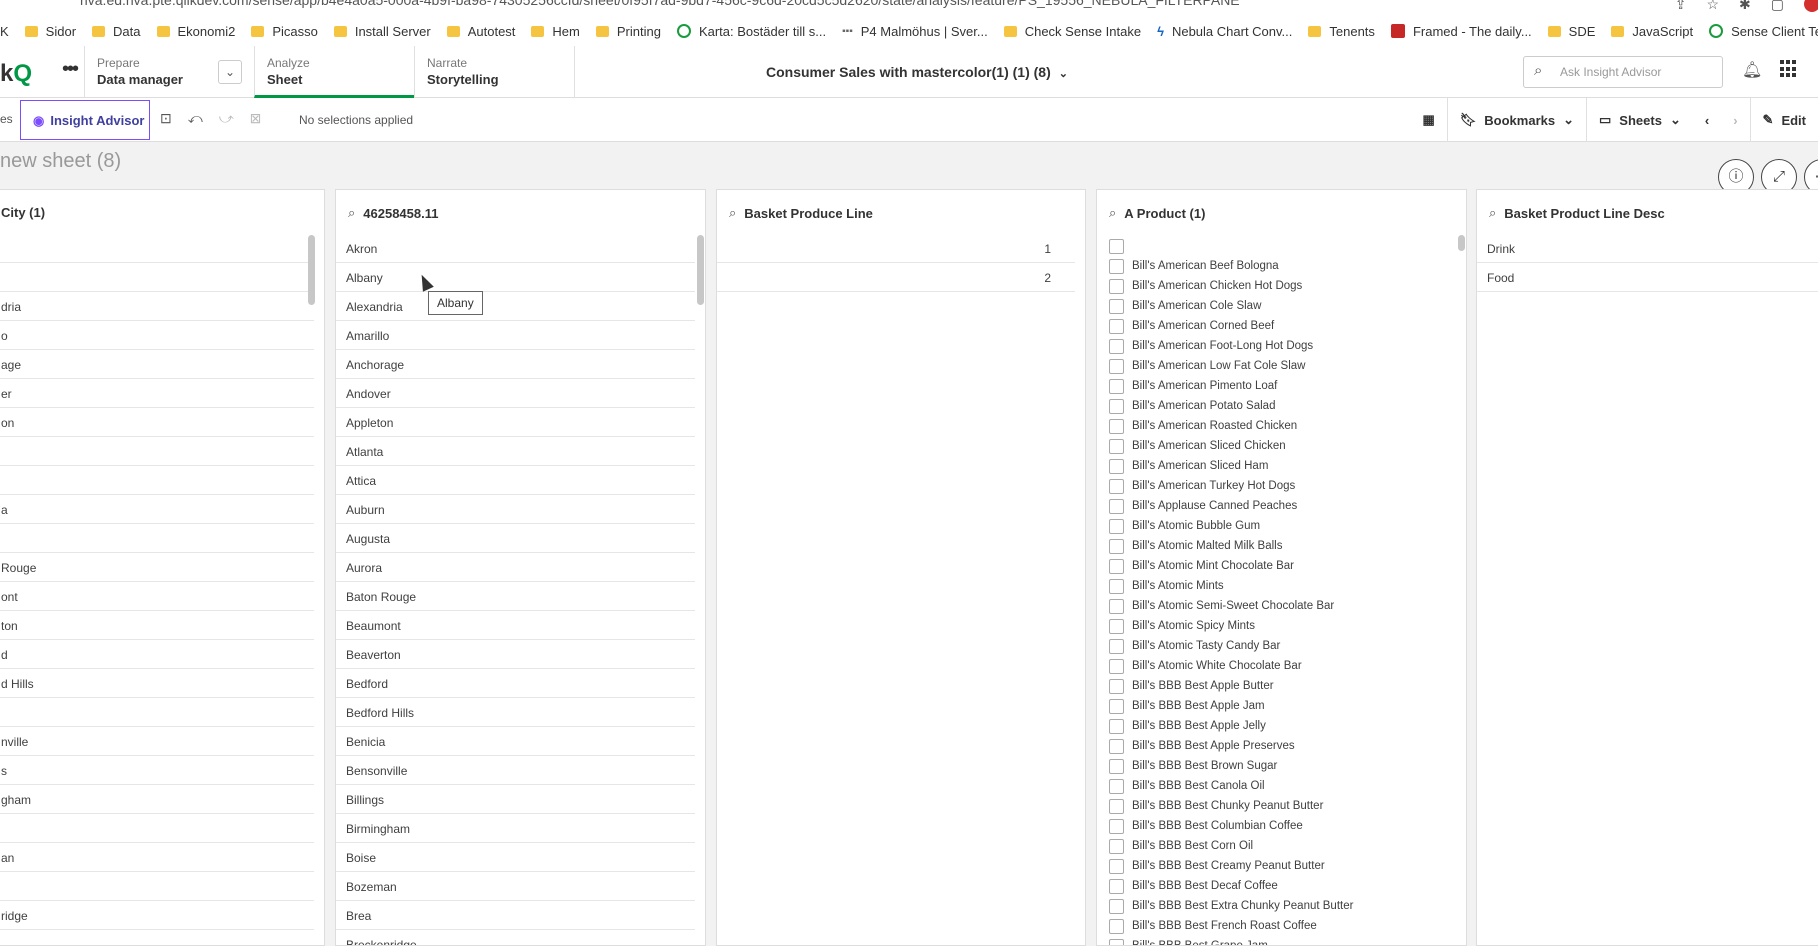  I want to click on assets-label-fragment: es, so click(6, 119).